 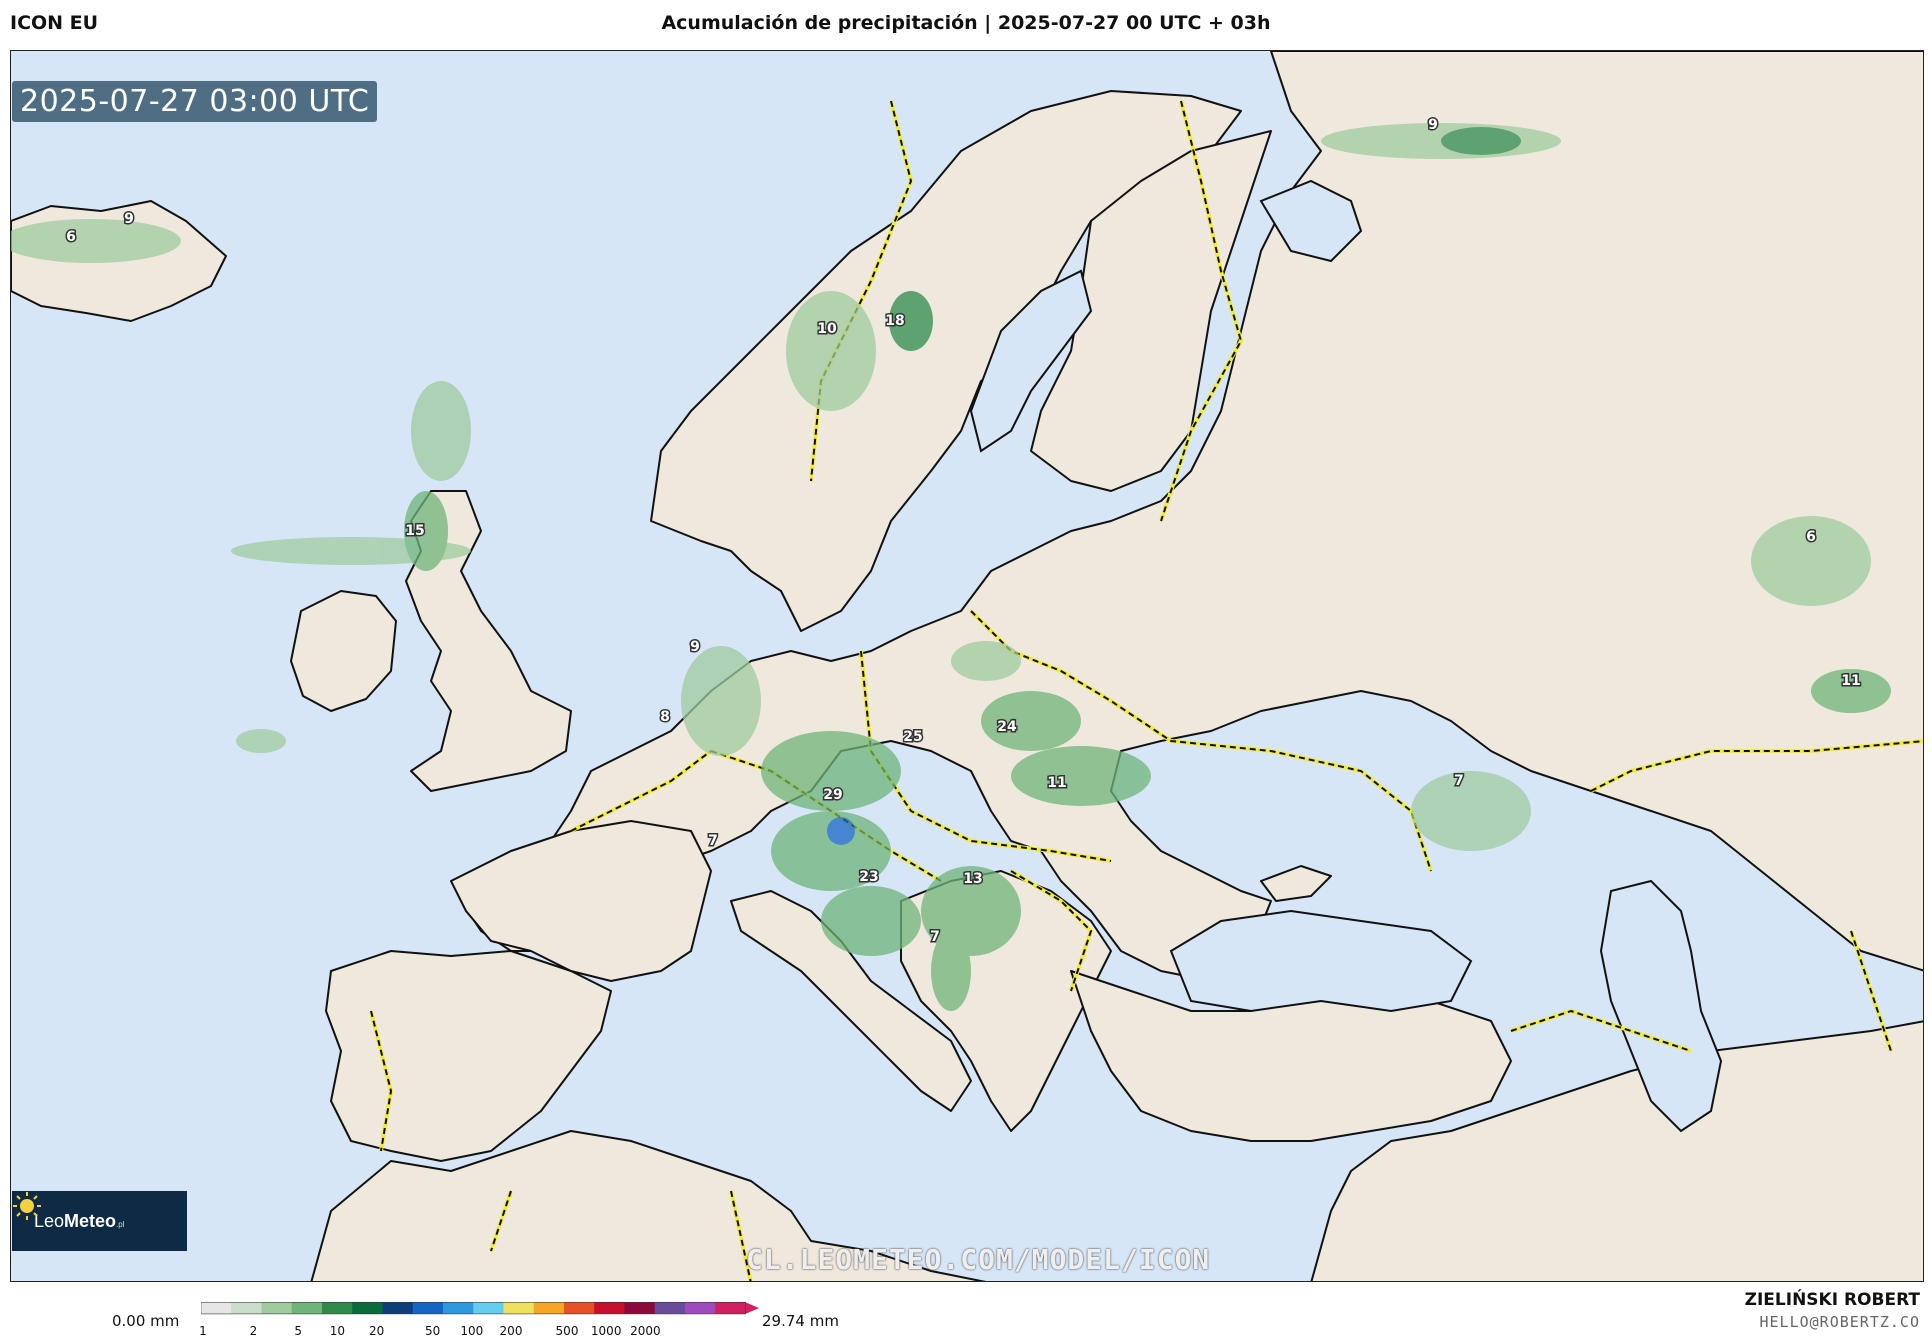 I want to click on precip-label: 10, so click(x=827, y=329).